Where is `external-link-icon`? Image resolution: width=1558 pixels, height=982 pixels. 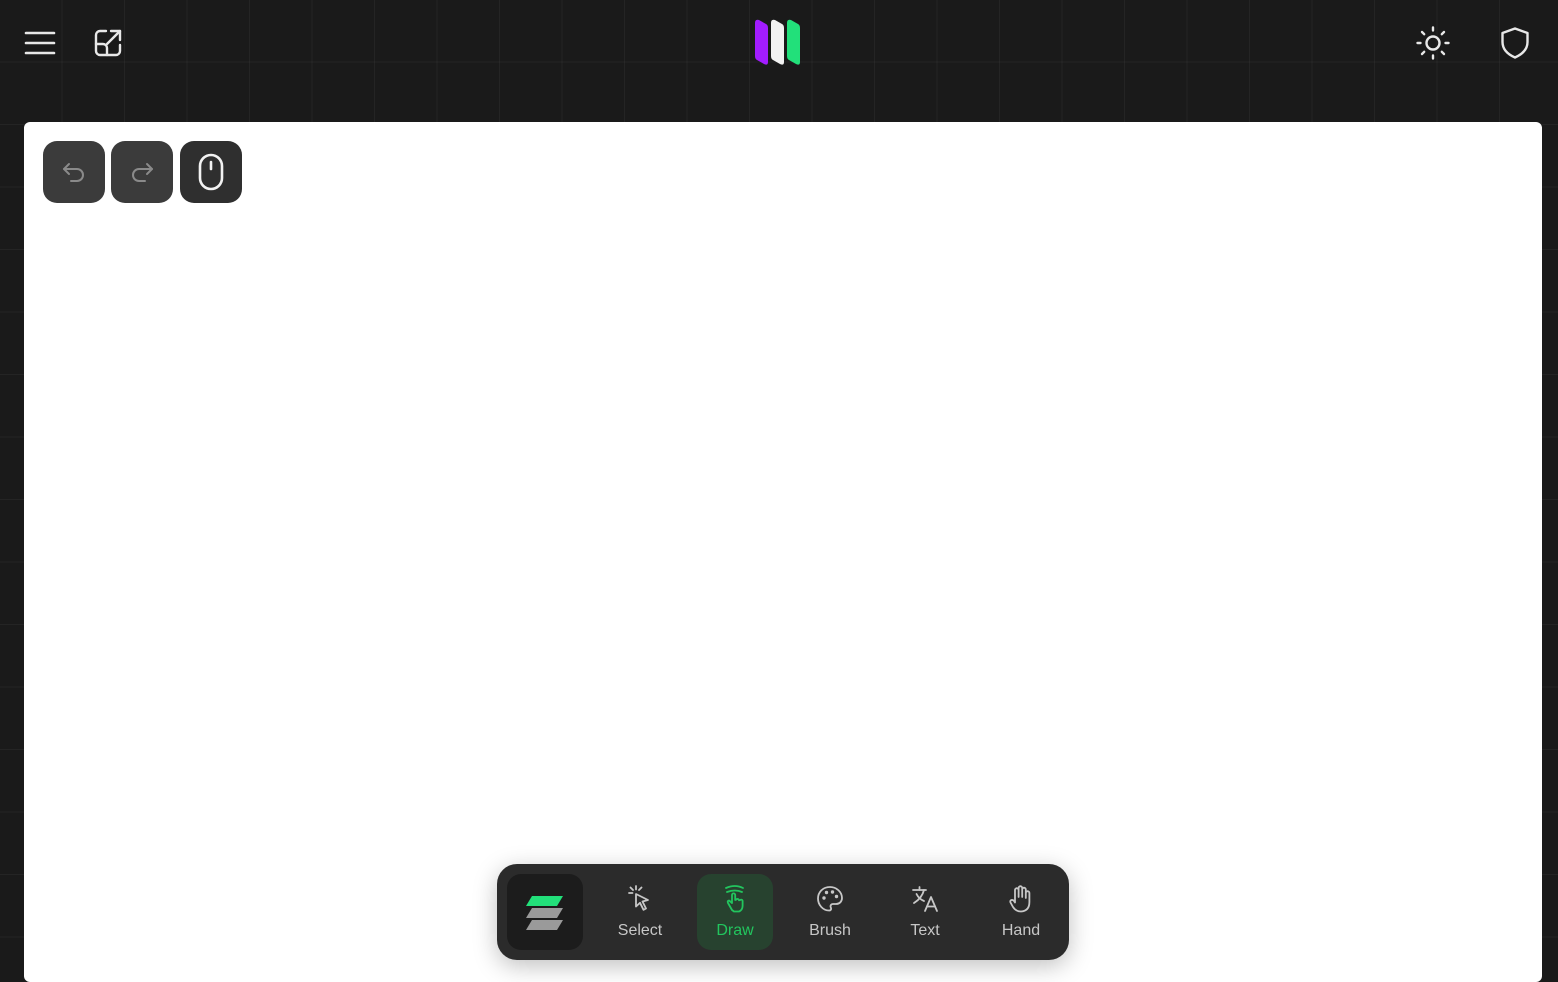 external-link-icon is located at coordinates (108, 43).